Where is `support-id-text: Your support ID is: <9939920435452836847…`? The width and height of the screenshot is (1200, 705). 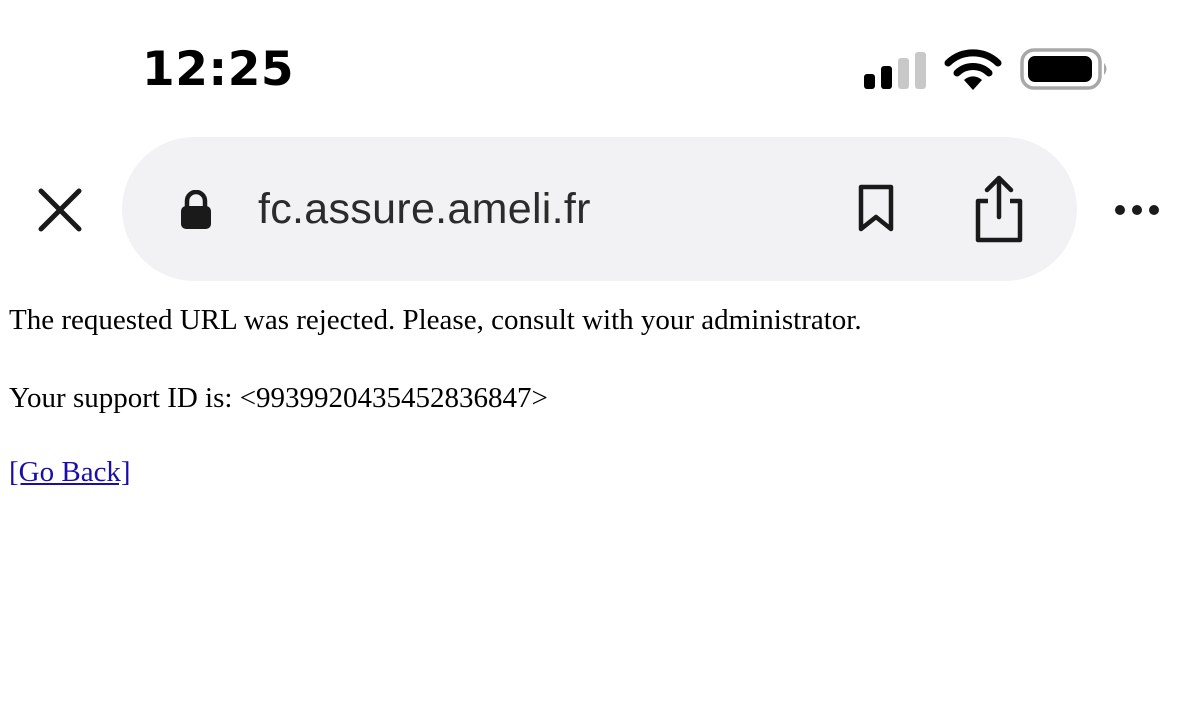
support-id-text: Your support ID is: <9939920435452836847… is located at coordinates (278, 398).